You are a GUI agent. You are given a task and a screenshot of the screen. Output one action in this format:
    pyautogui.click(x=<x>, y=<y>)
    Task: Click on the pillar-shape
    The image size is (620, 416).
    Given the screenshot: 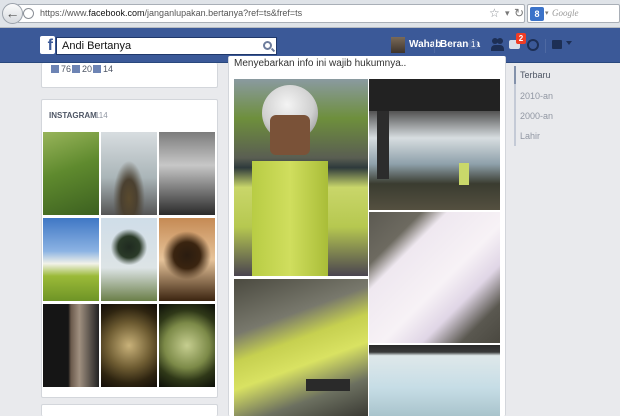 What is the action you would take?
    pyautogui.click(x=383, y=145)
    